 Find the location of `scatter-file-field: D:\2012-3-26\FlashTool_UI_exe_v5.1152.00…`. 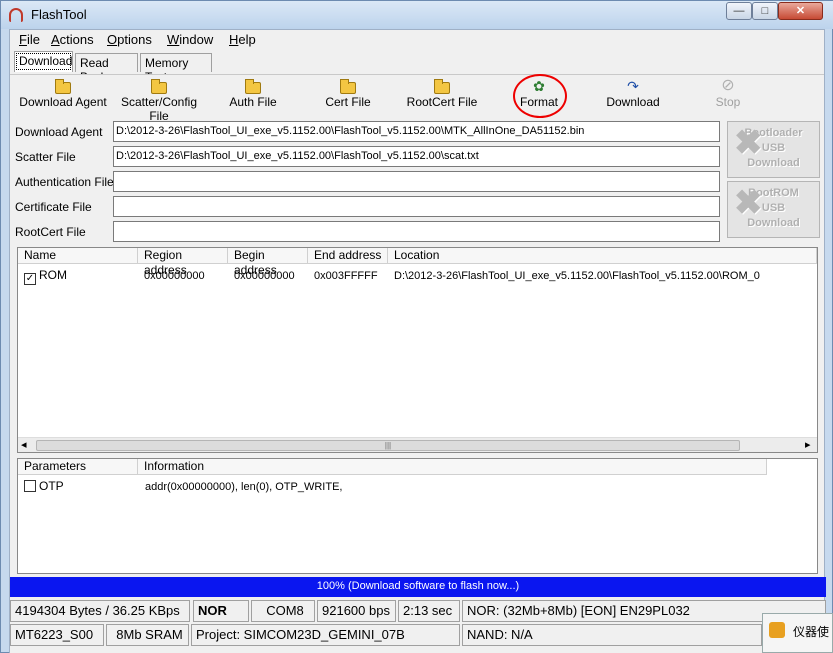

scatter-file-field: D:\2012-3-26\FlashTool_UI_exe_v5.1152.00… is located at coordinates (416, 156).